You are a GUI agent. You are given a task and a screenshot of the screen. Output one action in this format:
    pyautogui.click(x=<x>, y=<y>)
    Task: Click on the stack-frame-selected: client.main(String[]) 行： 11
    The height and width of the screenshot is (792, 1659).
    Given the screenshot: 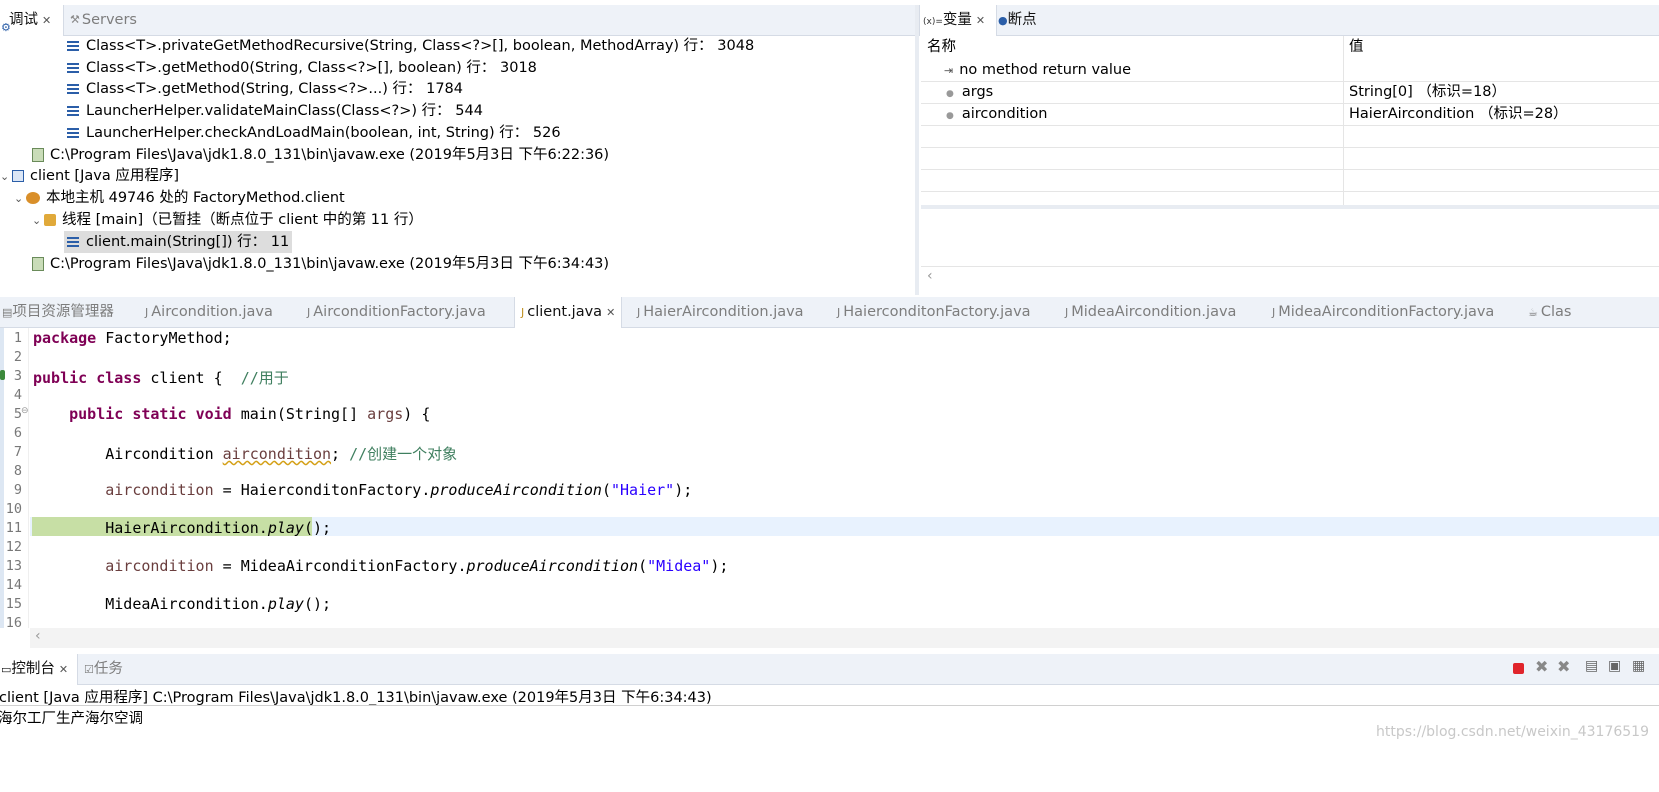 What is the action you would take?
    pyautogui.click(x=178, y=242)
    